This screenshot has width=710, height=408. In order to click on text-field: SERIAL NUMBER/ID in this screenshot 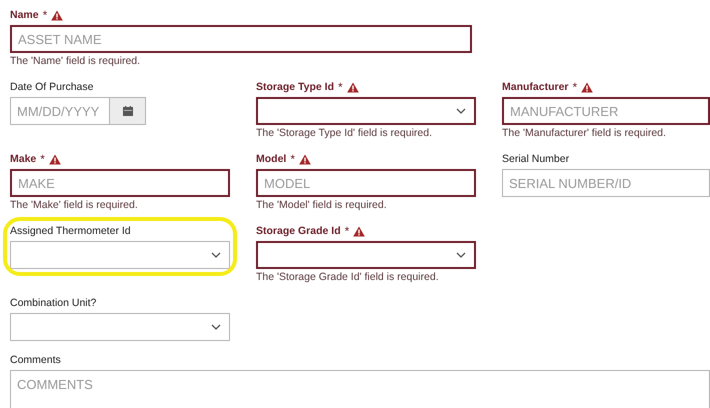, I will do `click(606, 183)`.